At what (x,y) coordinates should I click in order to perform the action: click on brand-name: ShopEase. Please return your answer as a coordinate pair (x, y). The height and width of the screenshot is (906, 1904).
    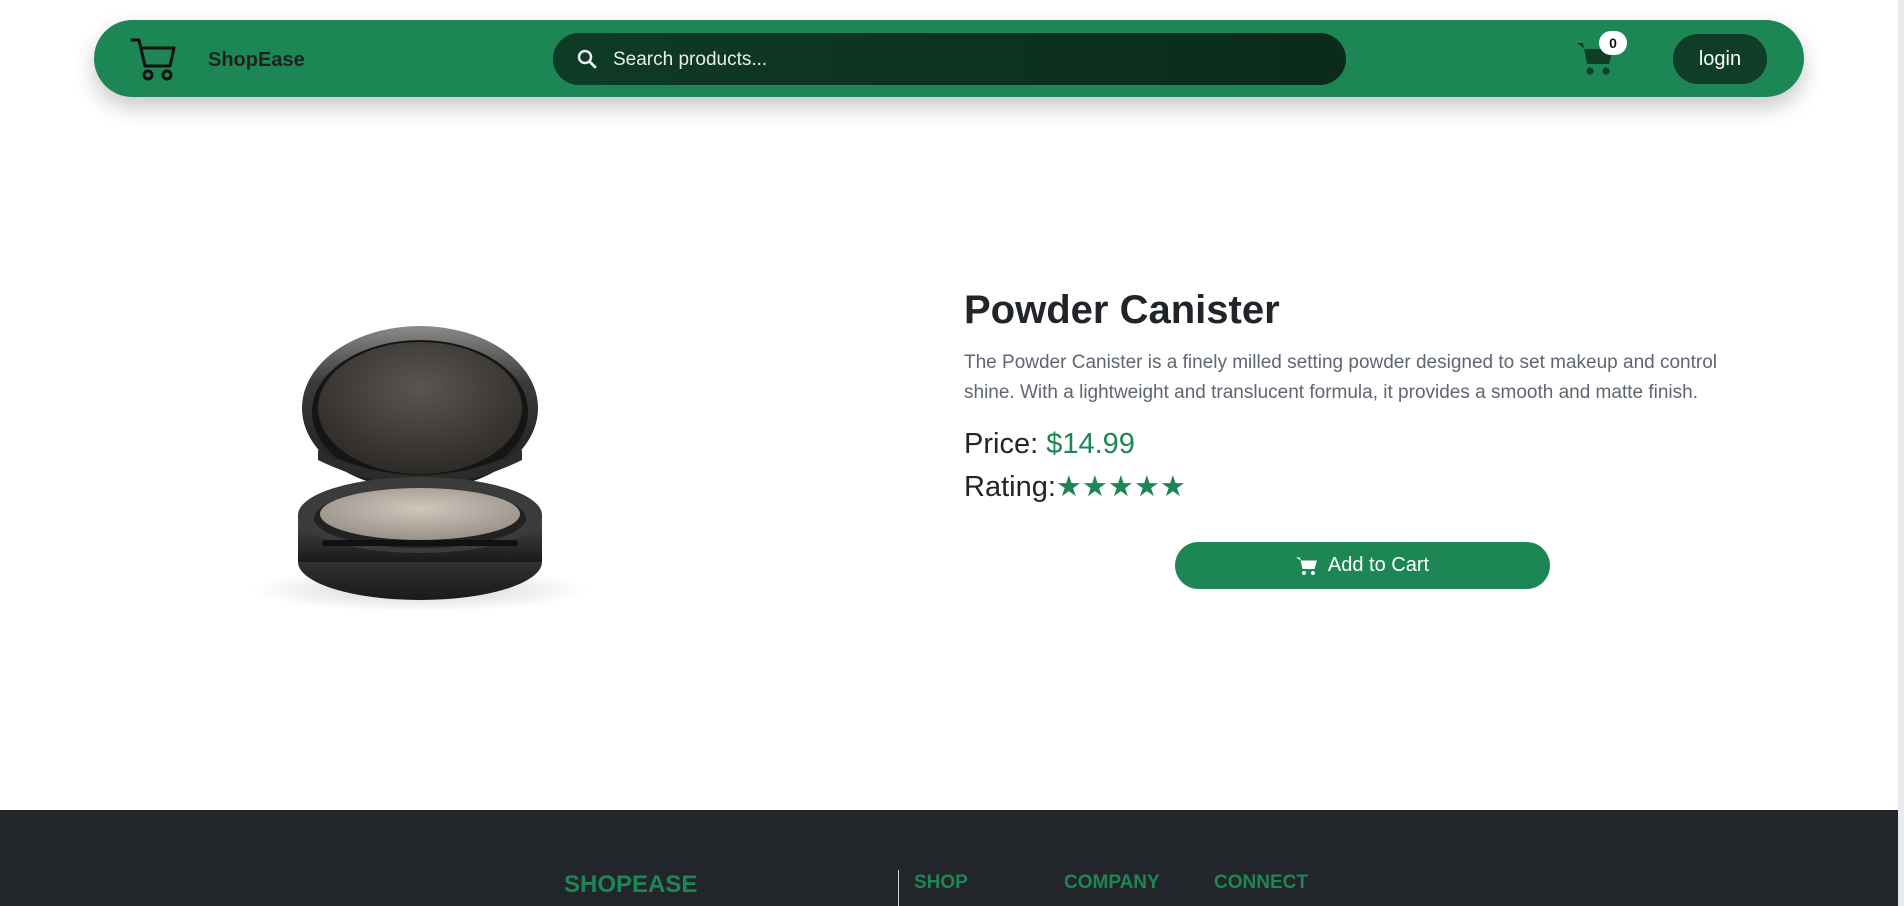
    Looking at the image, I should click on (256, 60).